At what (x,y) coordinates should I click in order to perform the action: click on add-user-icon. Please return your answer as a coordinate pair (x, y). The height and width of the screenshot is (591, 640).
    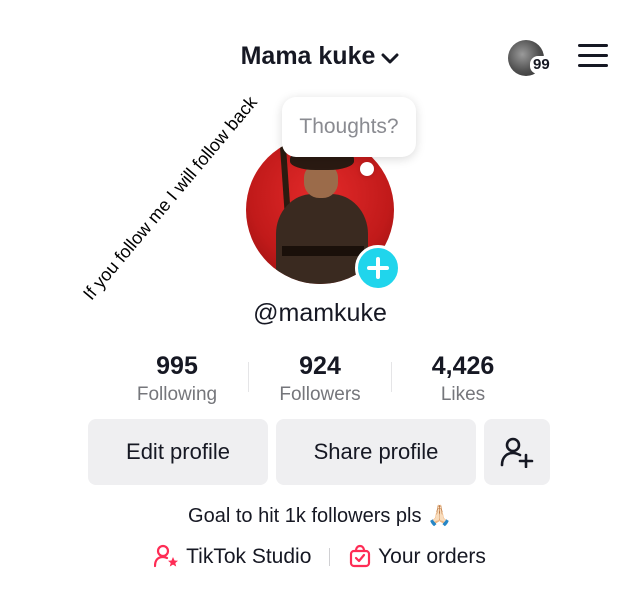
    Looking at the image, I should click on (517, 452).